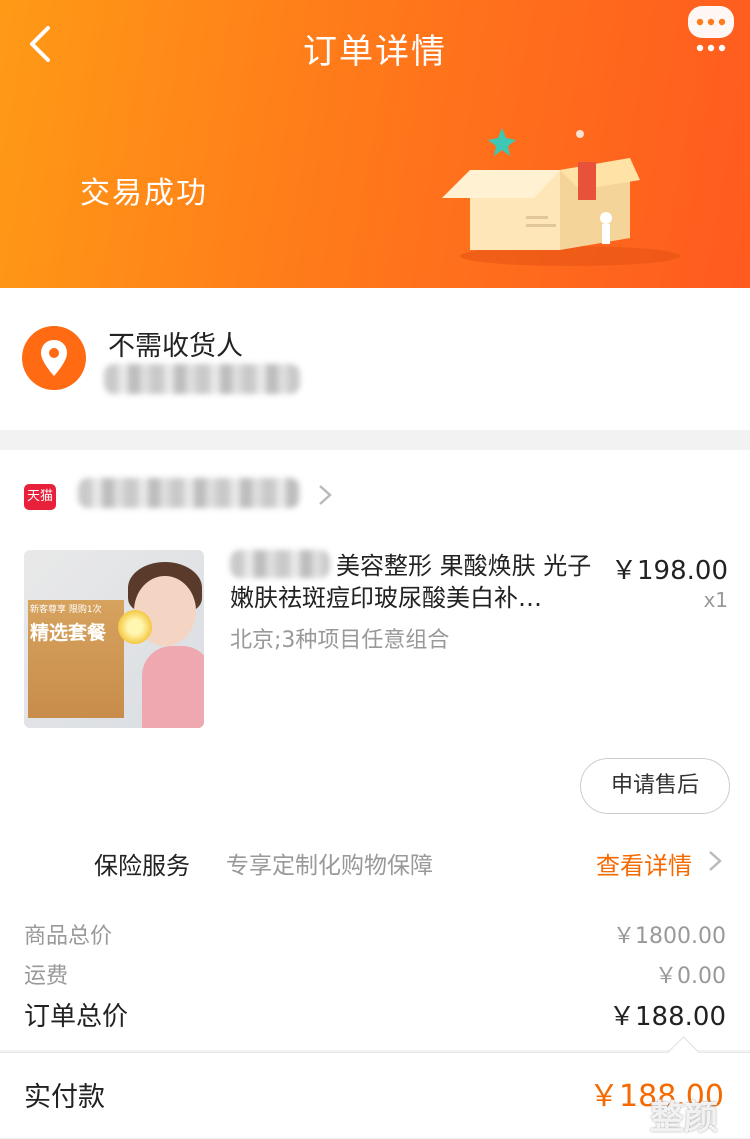 Image resolution: width=750 pixels, height=1139 pixels. Describe the element at coordinates (68, 633) in the screenshot. I see `thumbnail-title: 精选套餐` at that location.